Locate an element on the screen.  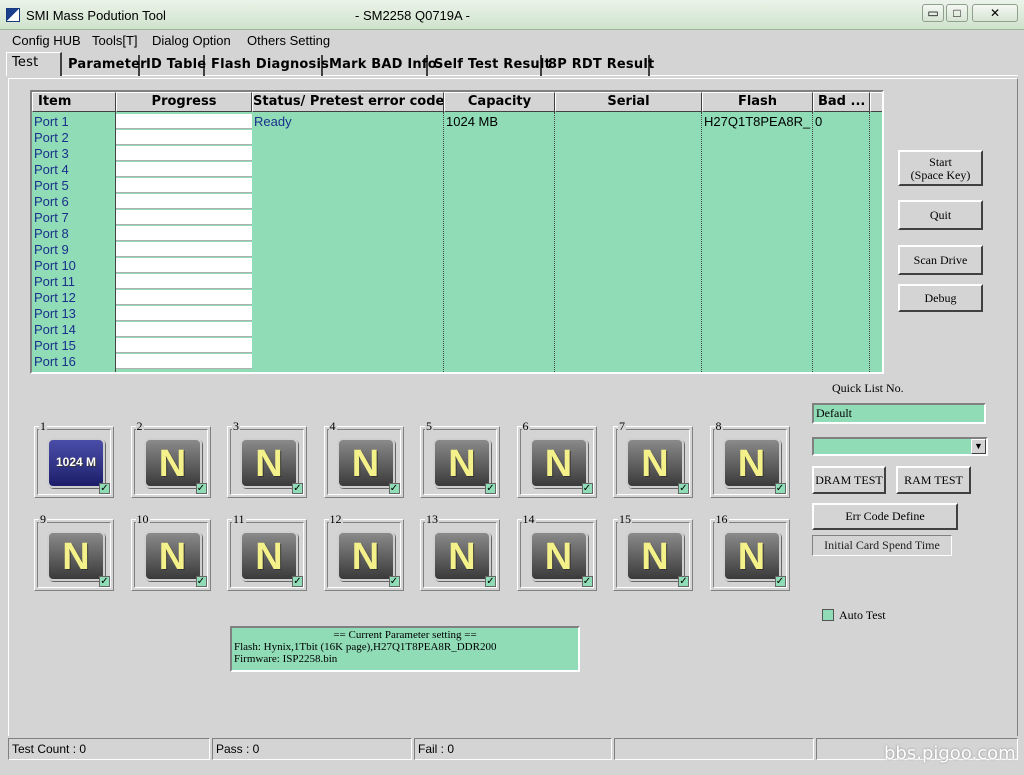
pass-count: Pass : 0 is located at coordinates (312, 749).